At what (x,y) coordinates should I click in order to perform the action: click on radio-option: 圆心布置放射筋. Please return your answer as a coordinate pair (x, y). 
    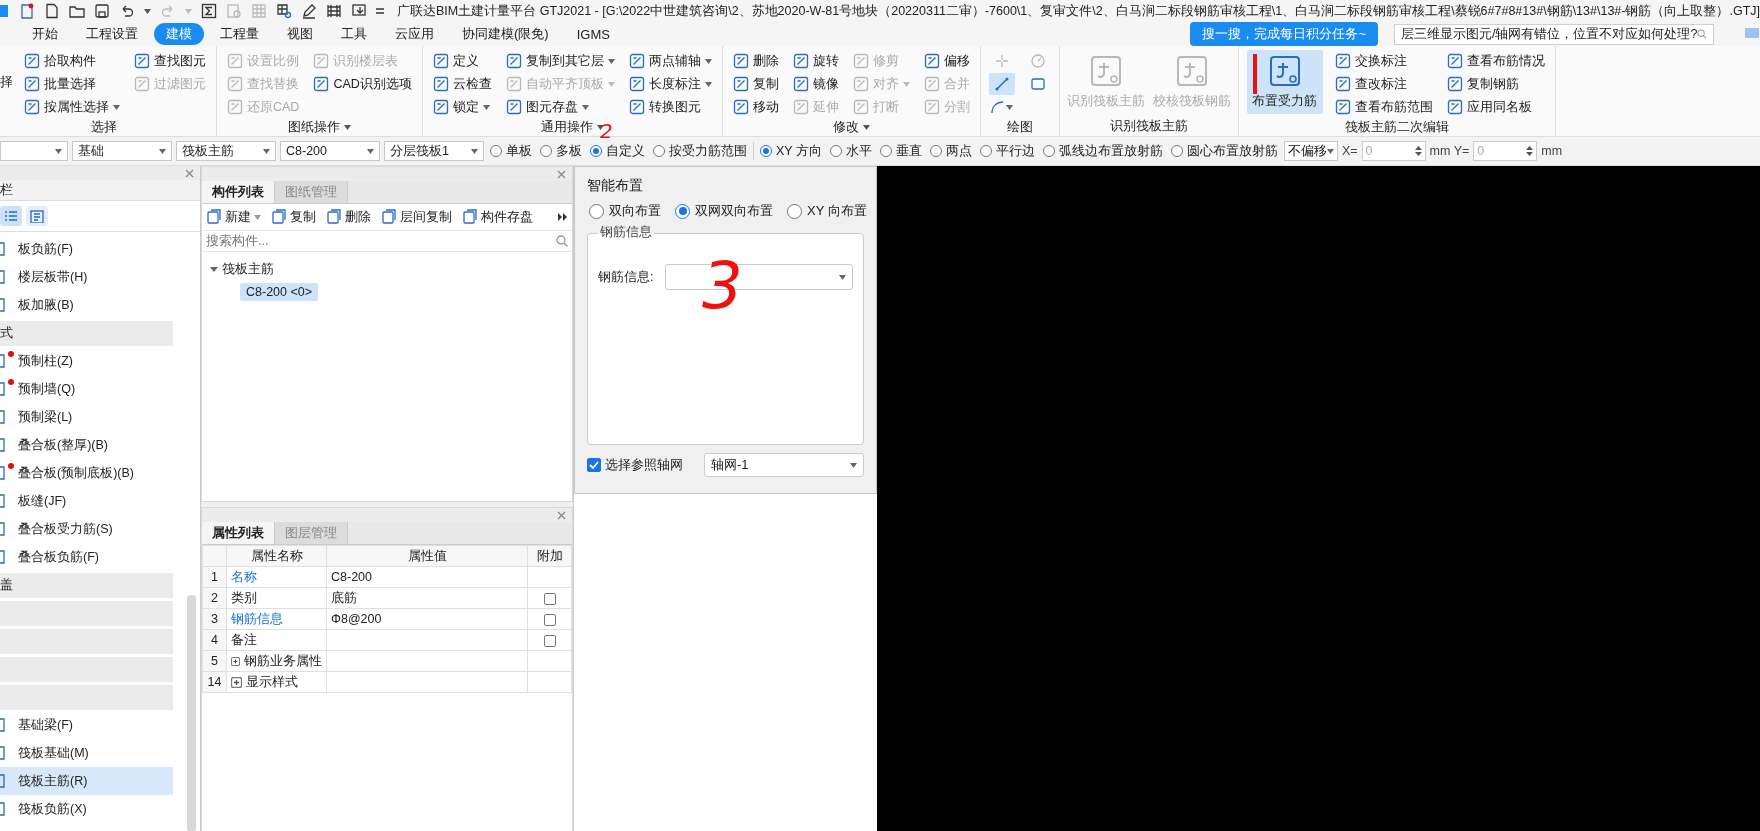
    Looking at the image, I should click on (1224, 151).